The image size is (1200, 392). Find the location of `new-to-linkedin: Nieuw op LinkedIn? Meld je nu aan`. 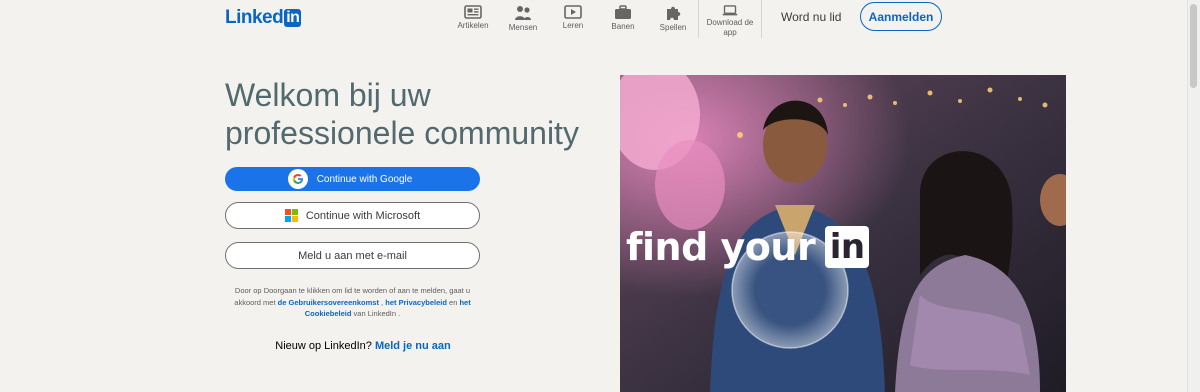

new-to-linkedin: Nieuw op LinkedIn? Meld je nu aan is located at coordinates (363, 346).